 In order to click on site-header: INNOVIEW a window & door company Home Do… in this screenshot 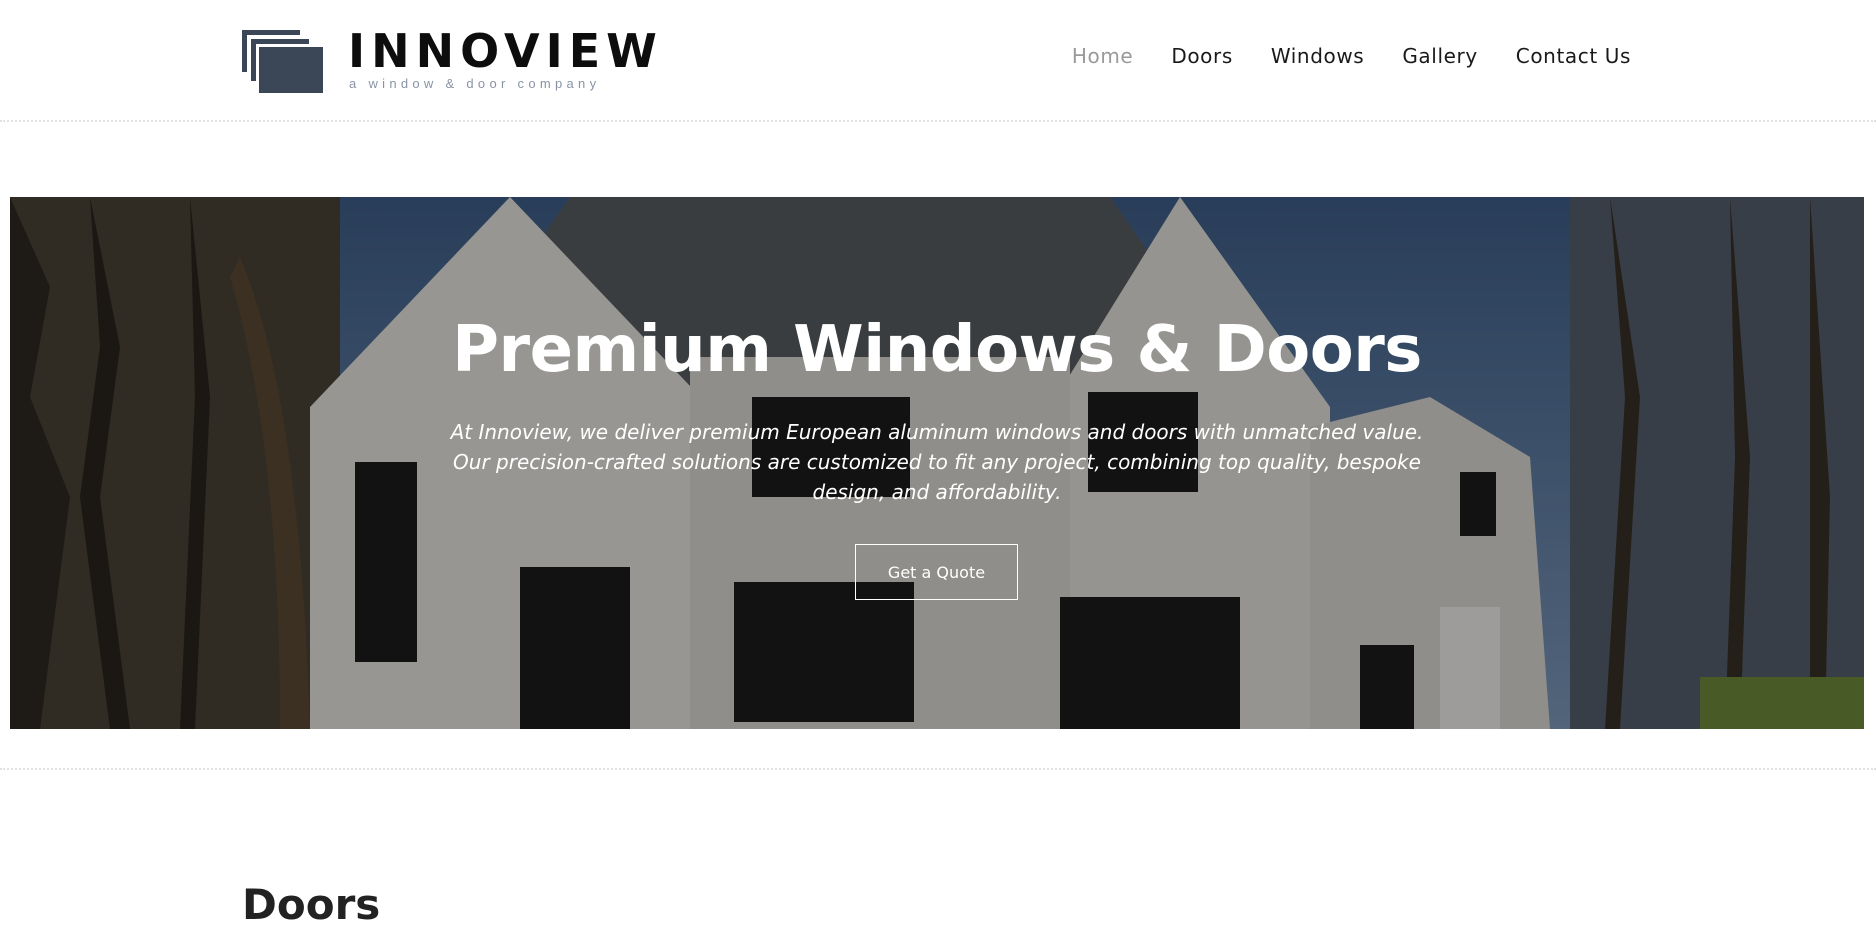, I will do `click(938, 60)`.